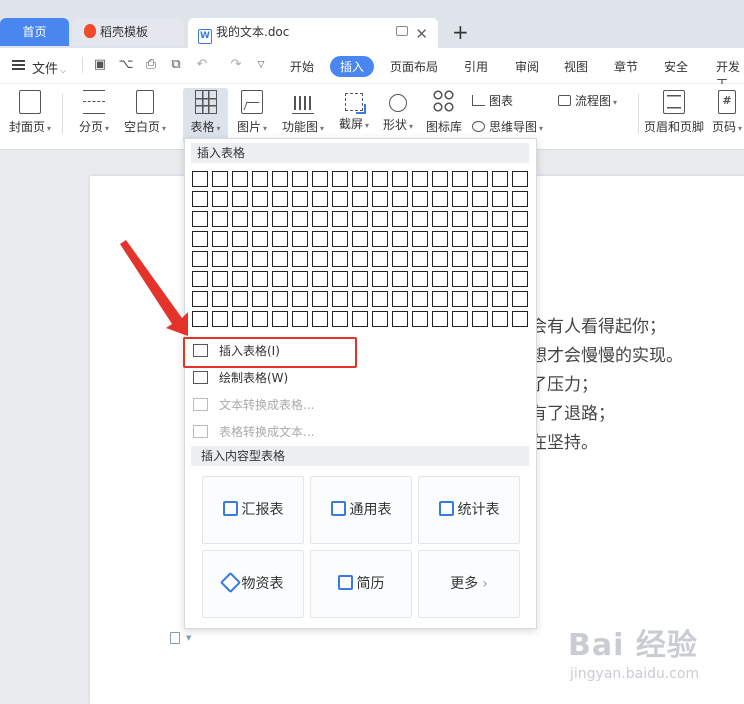 This screenshot has height=704, width=744. I want to click on draw-table-option: 绘制表格(W), so click(240, 378).